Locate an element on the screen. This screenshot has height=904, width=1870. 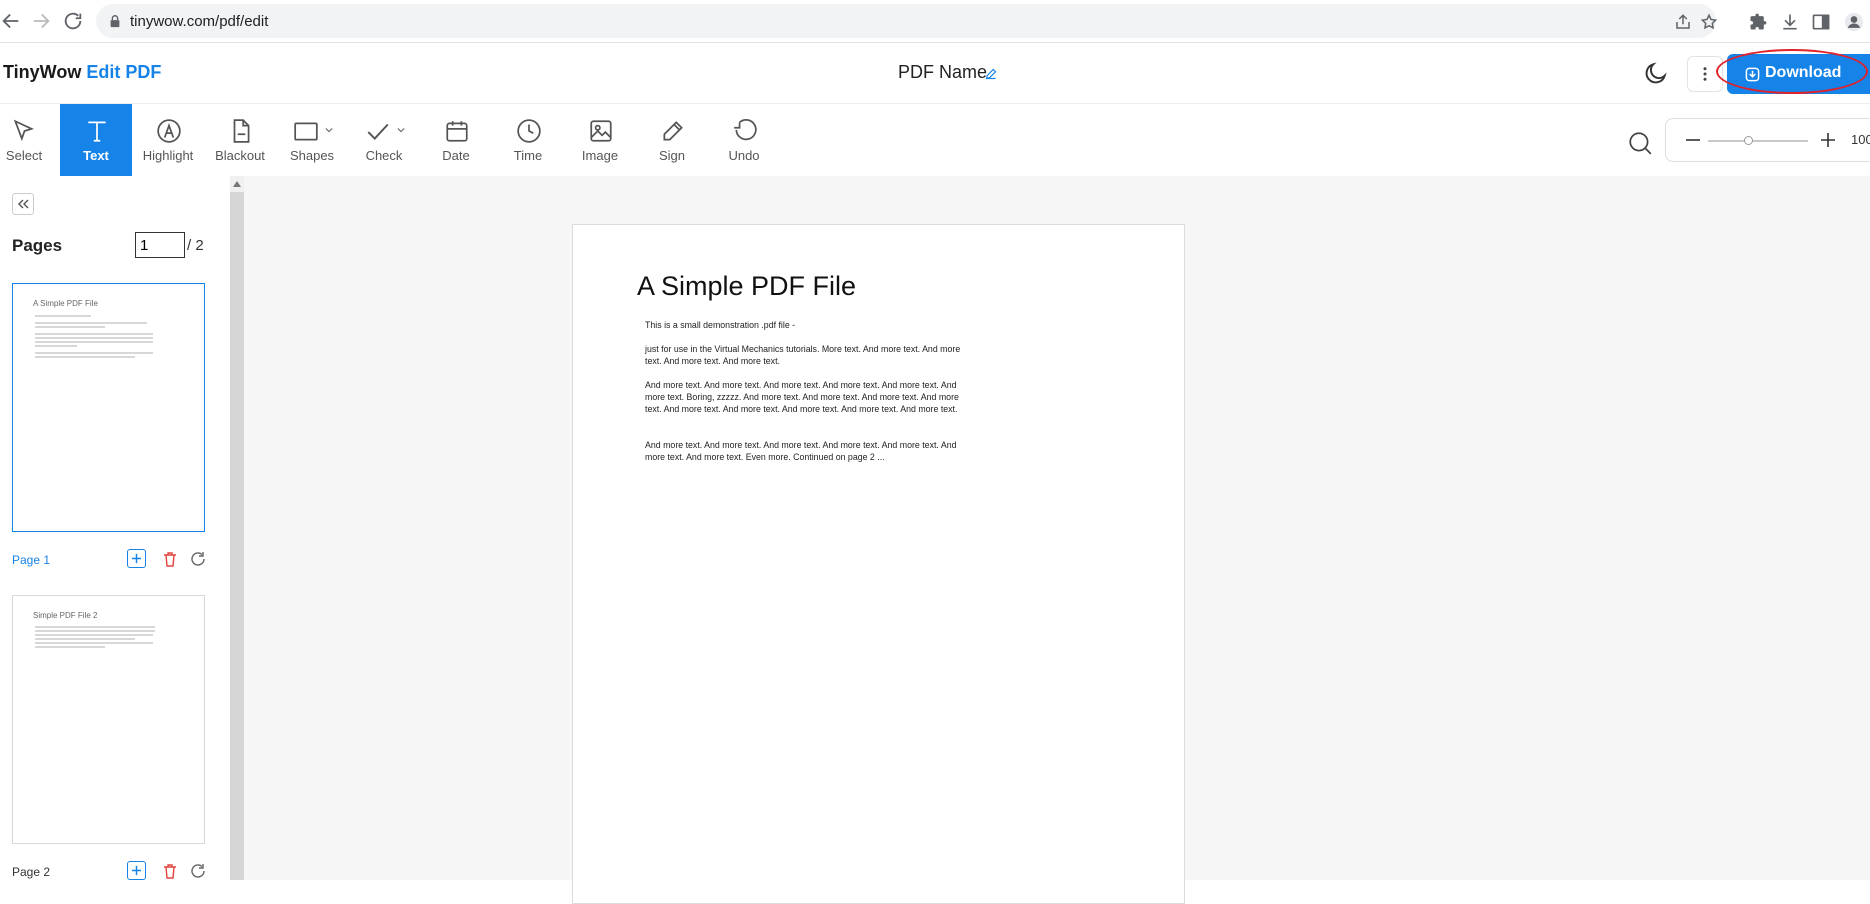
tool-sign: Sign is located at coordinates (672, 140).